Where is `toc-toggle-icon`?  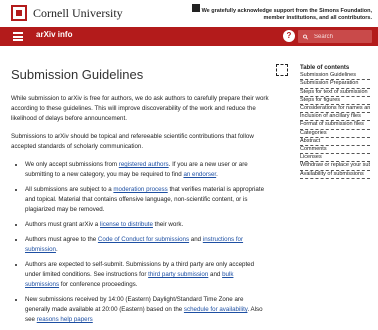 toc-toggle-icon is located at coordinates (282, 70).